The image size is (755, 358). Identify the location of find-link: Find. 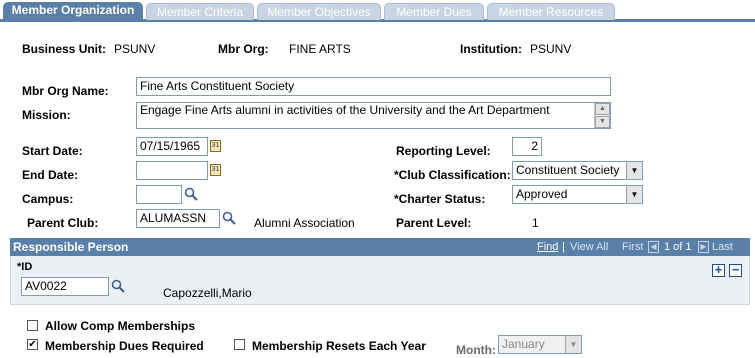
(547, 247).